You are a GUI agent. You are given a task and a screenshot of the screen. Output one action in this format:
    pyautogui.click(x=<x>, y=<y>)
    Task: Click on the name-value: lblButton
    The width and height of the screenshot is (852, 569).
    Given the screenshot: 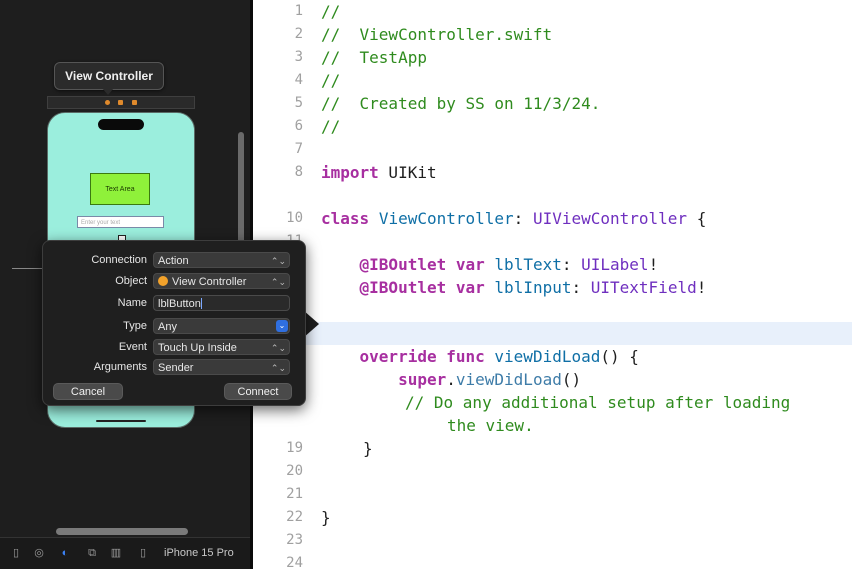 What is the action you would take?
    pyautogui.click(x=179, y=304)
    